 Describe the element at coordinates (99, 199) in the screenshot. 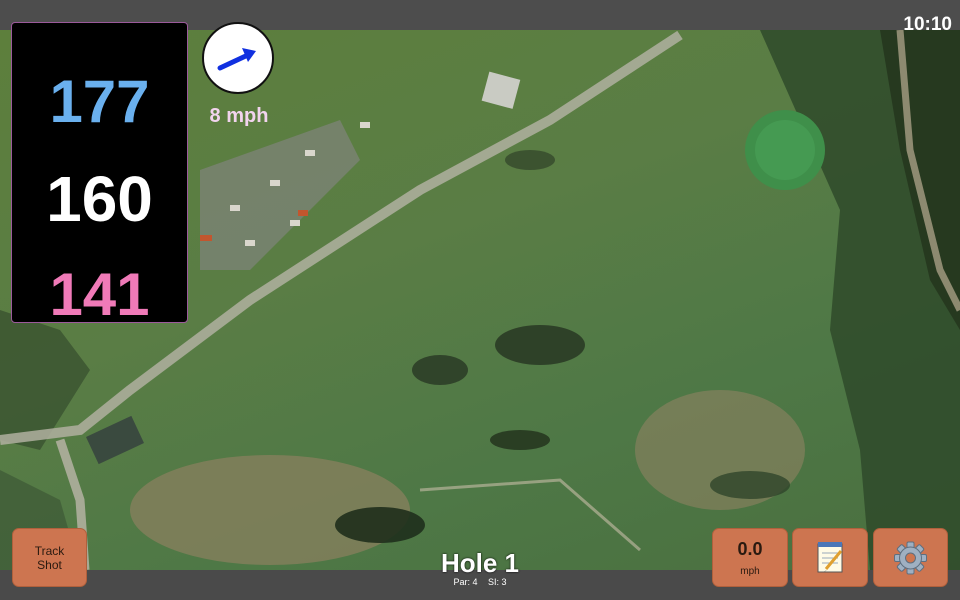

I see `middle-distance: 160` at that location.